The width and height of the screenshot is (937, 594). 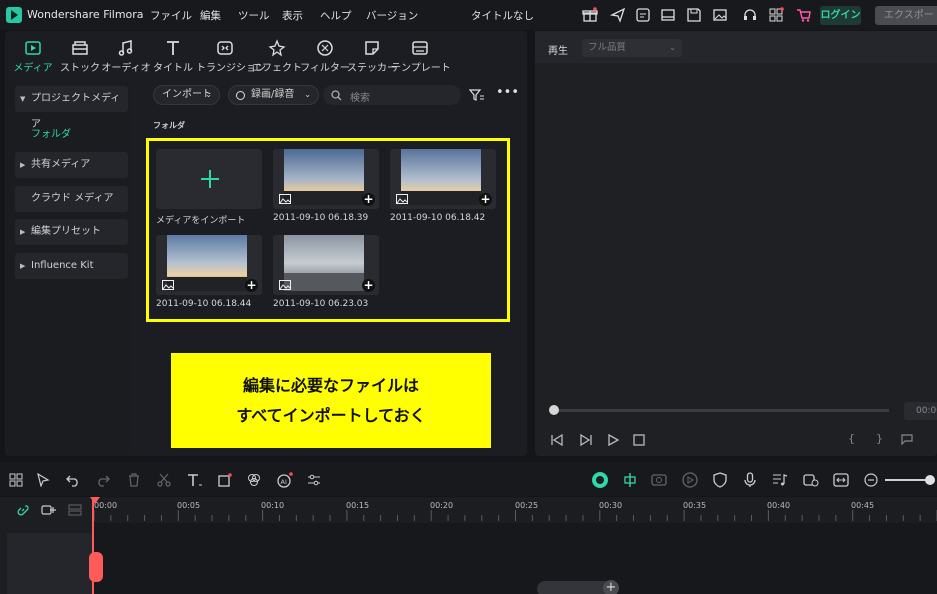 What do you see at coordinates (690, 480) in the screenshot?
I see `play-circle-icon` at bounding box center [690, 480].